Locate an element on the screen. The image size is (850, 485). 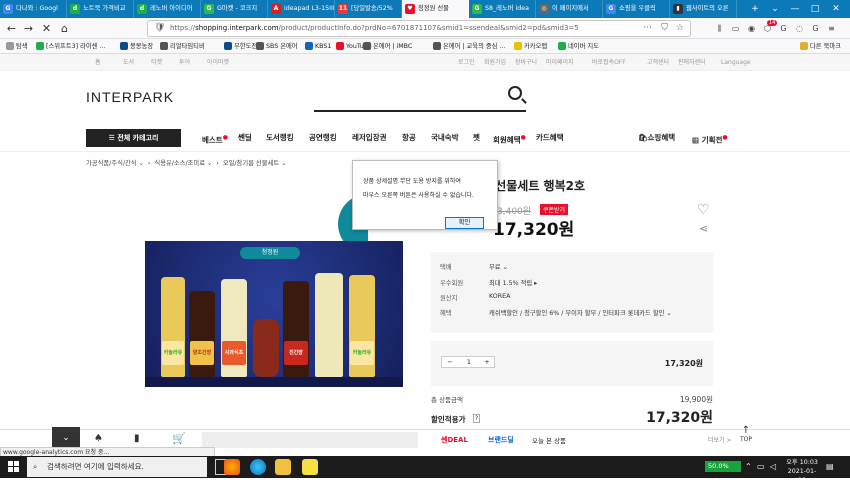
chevron-up-icon: ⌃ is located at coordinates (748, 466).